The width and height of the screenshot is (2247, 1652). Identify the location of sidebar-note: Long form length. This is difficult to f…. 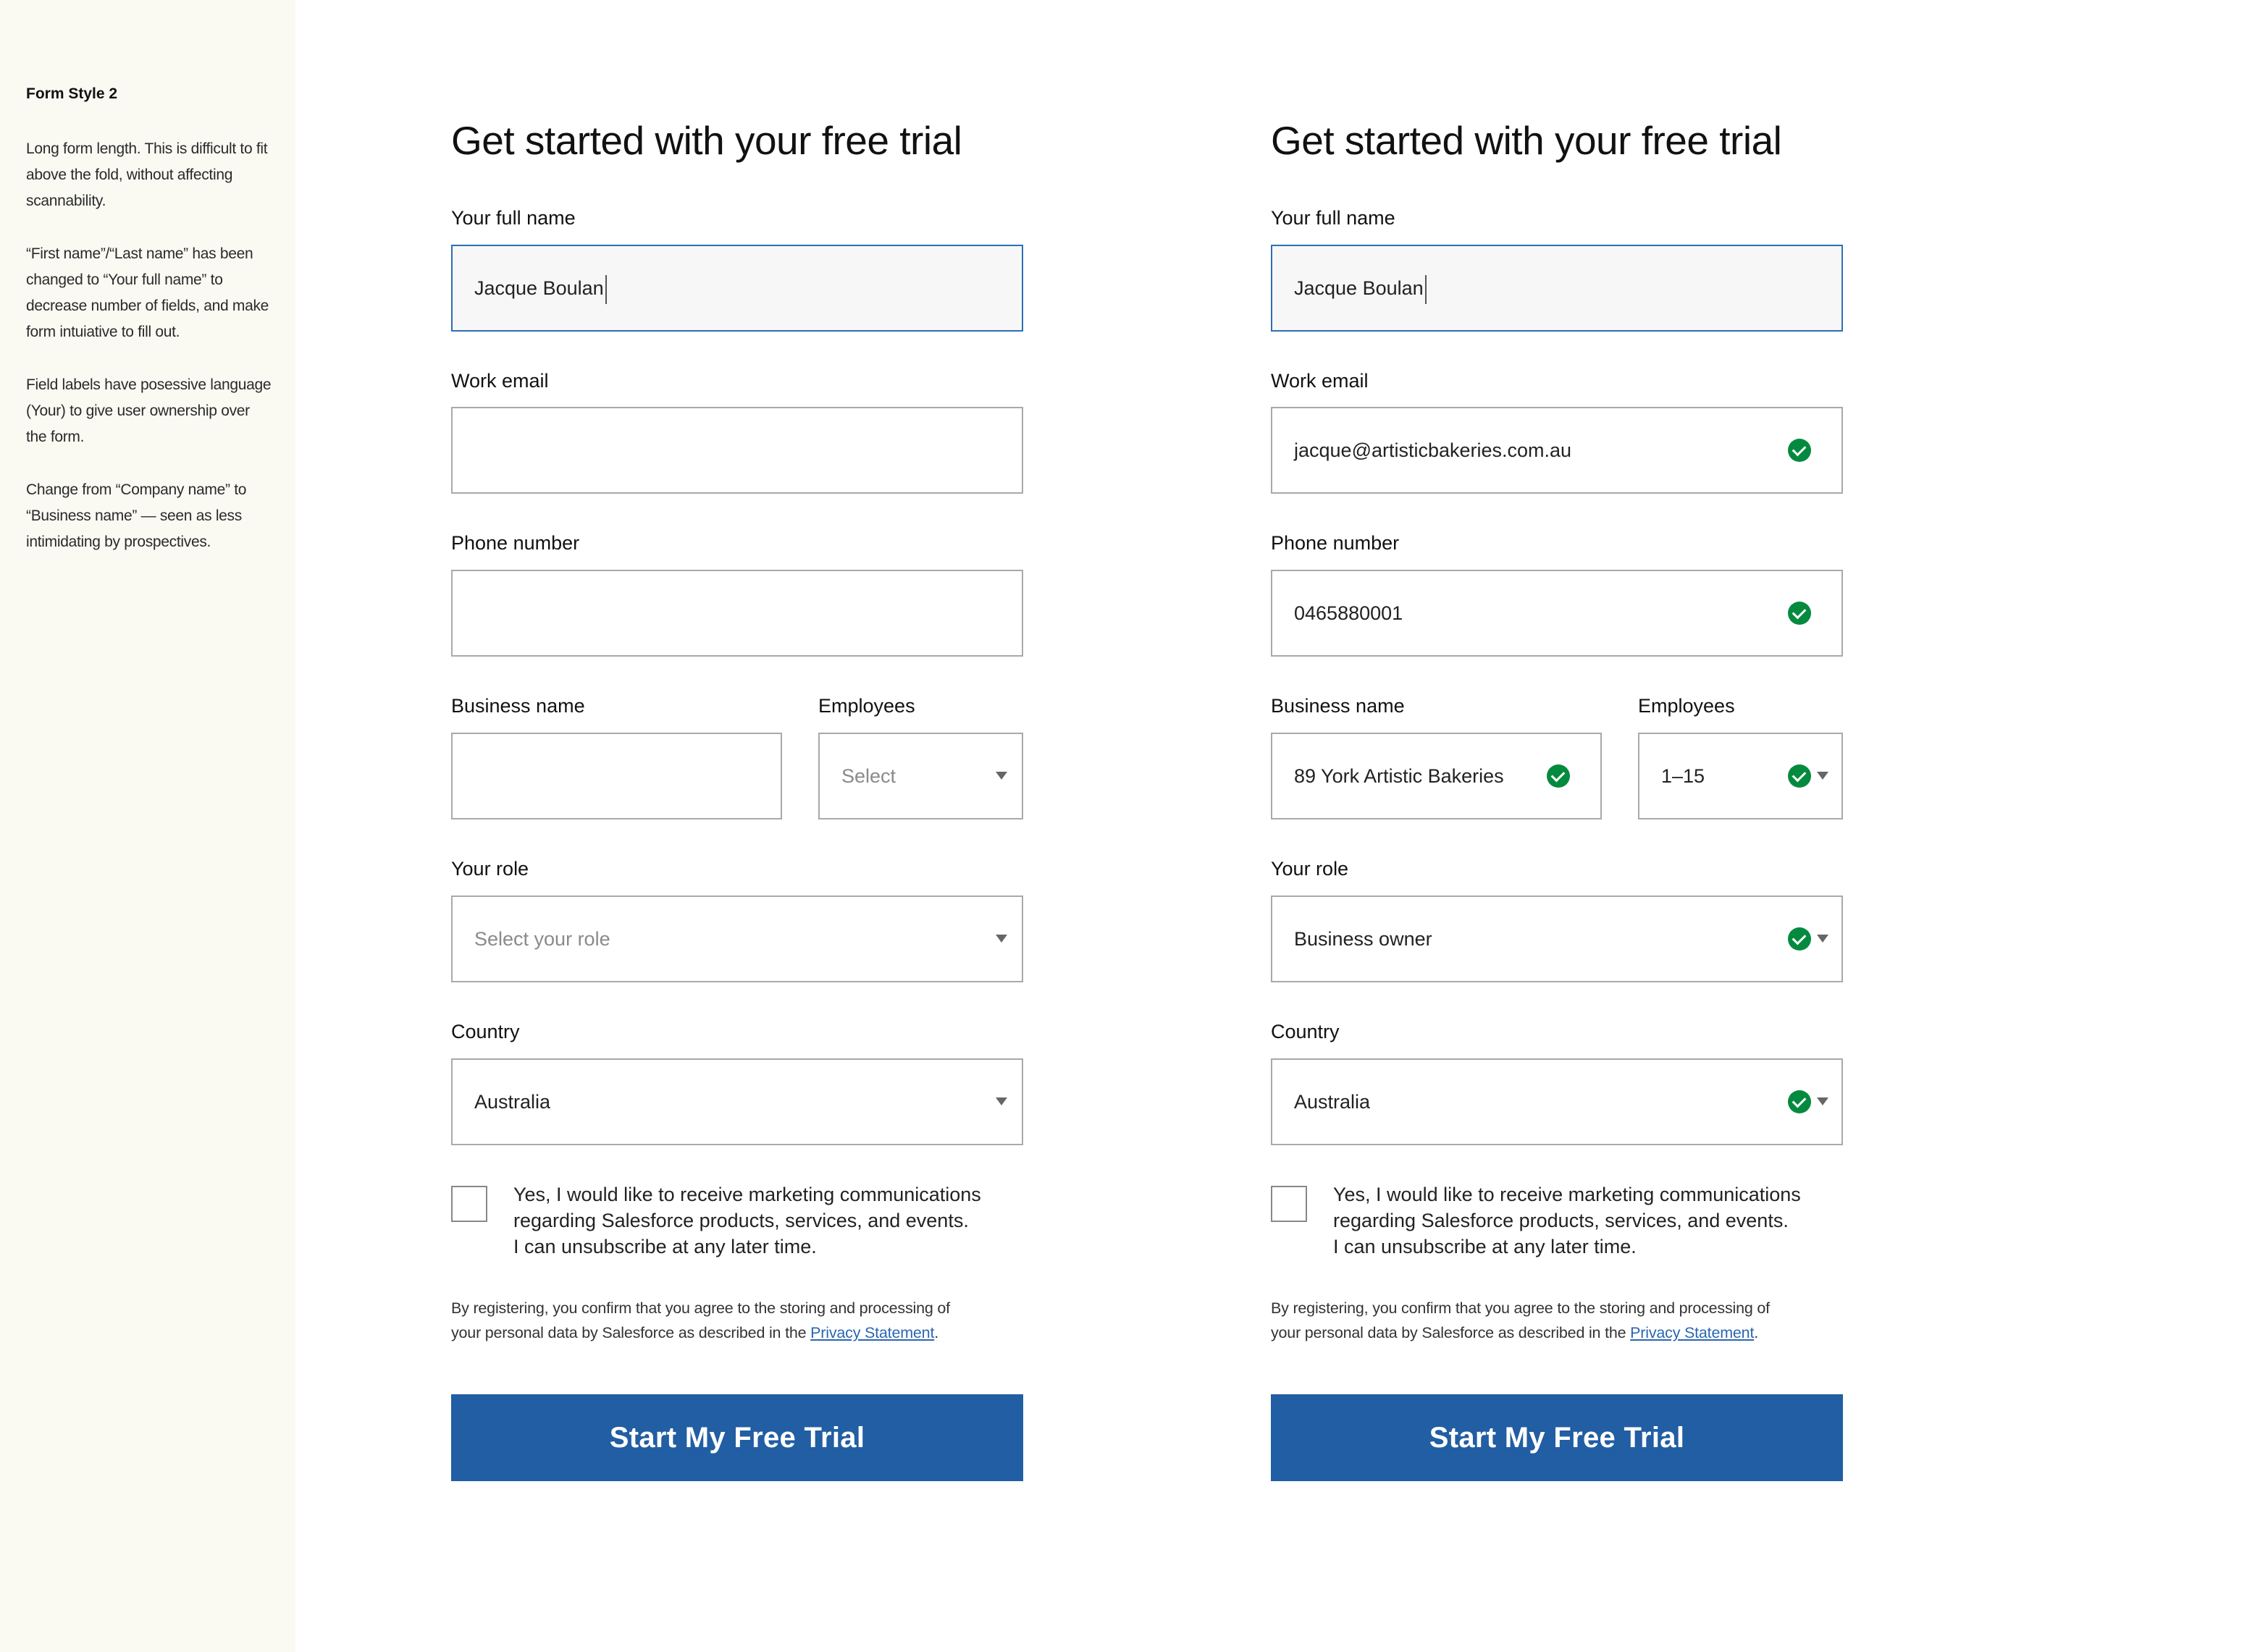
(147, 175).